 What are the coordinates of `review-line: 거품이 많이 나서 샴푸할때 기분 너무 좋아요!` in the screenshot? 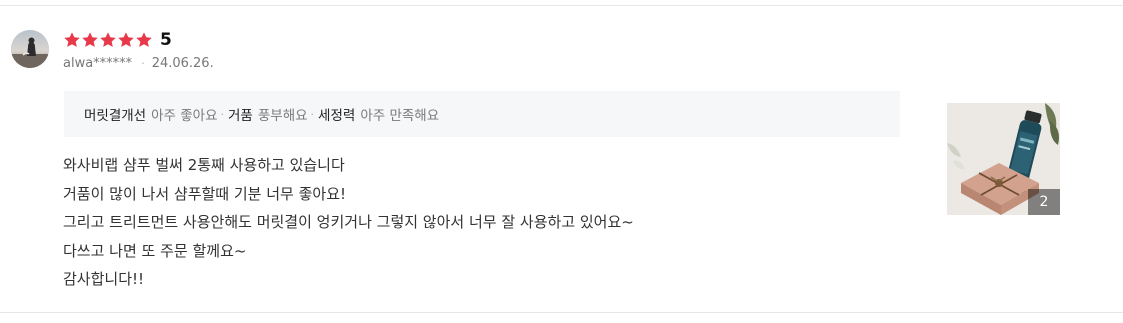 It's located at (205, 193).